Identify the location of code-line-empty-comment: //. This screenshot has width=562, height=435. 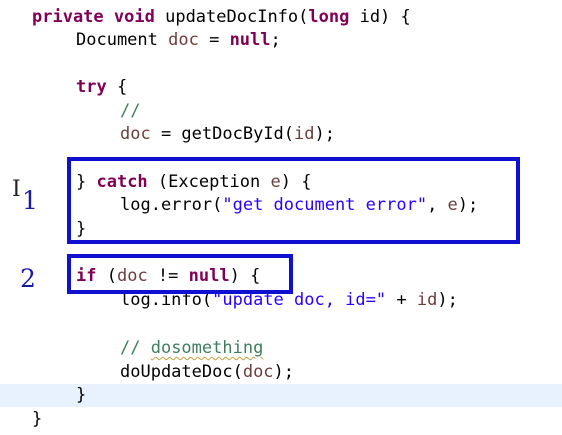
(130, 111).